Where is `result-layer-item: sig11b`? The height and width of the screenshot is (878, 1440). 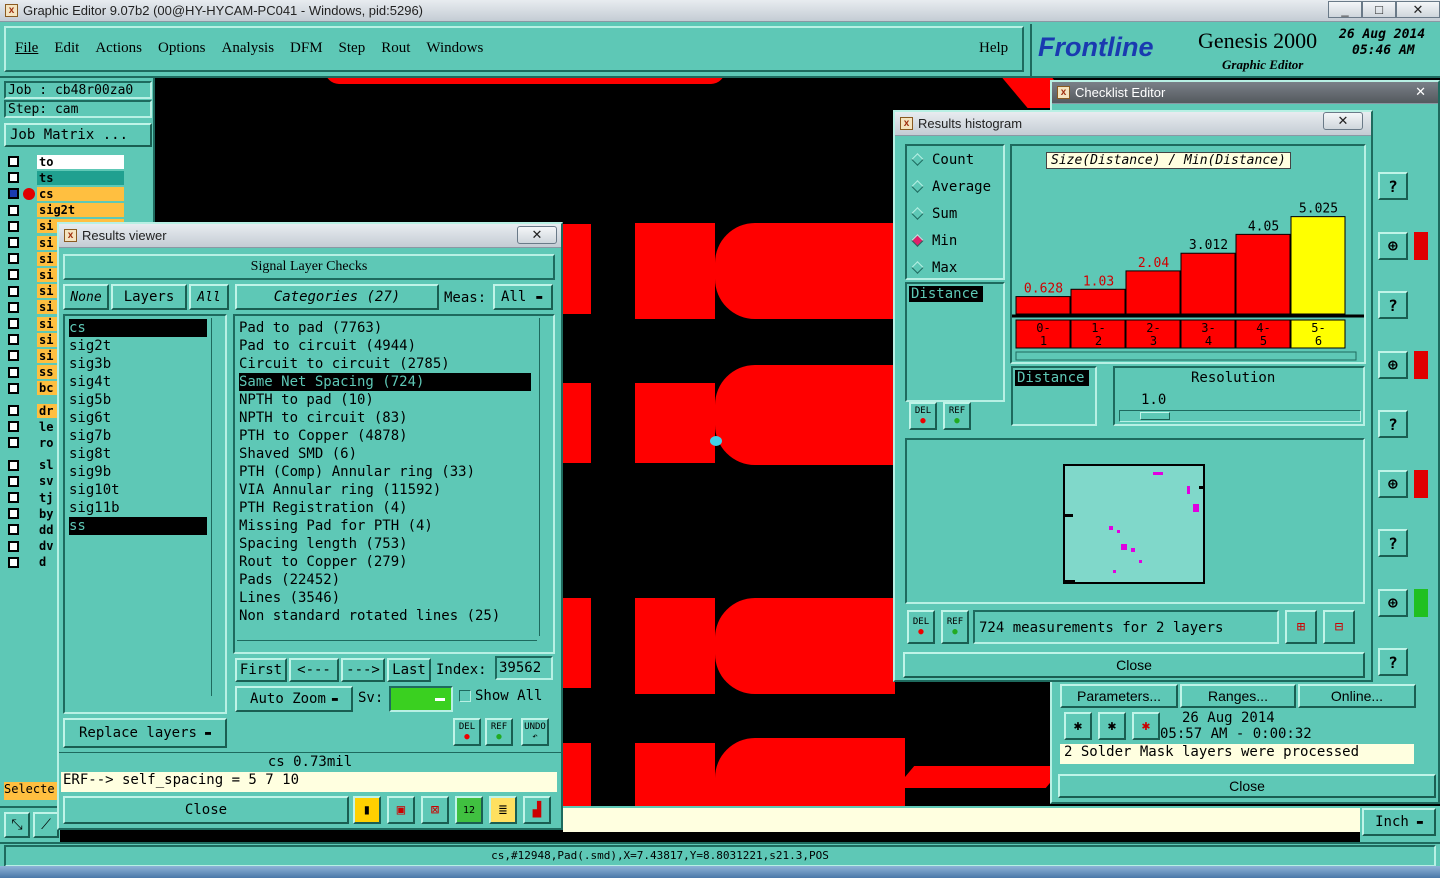 result-layer-item: sig11b is located at coordinates (138, 508).